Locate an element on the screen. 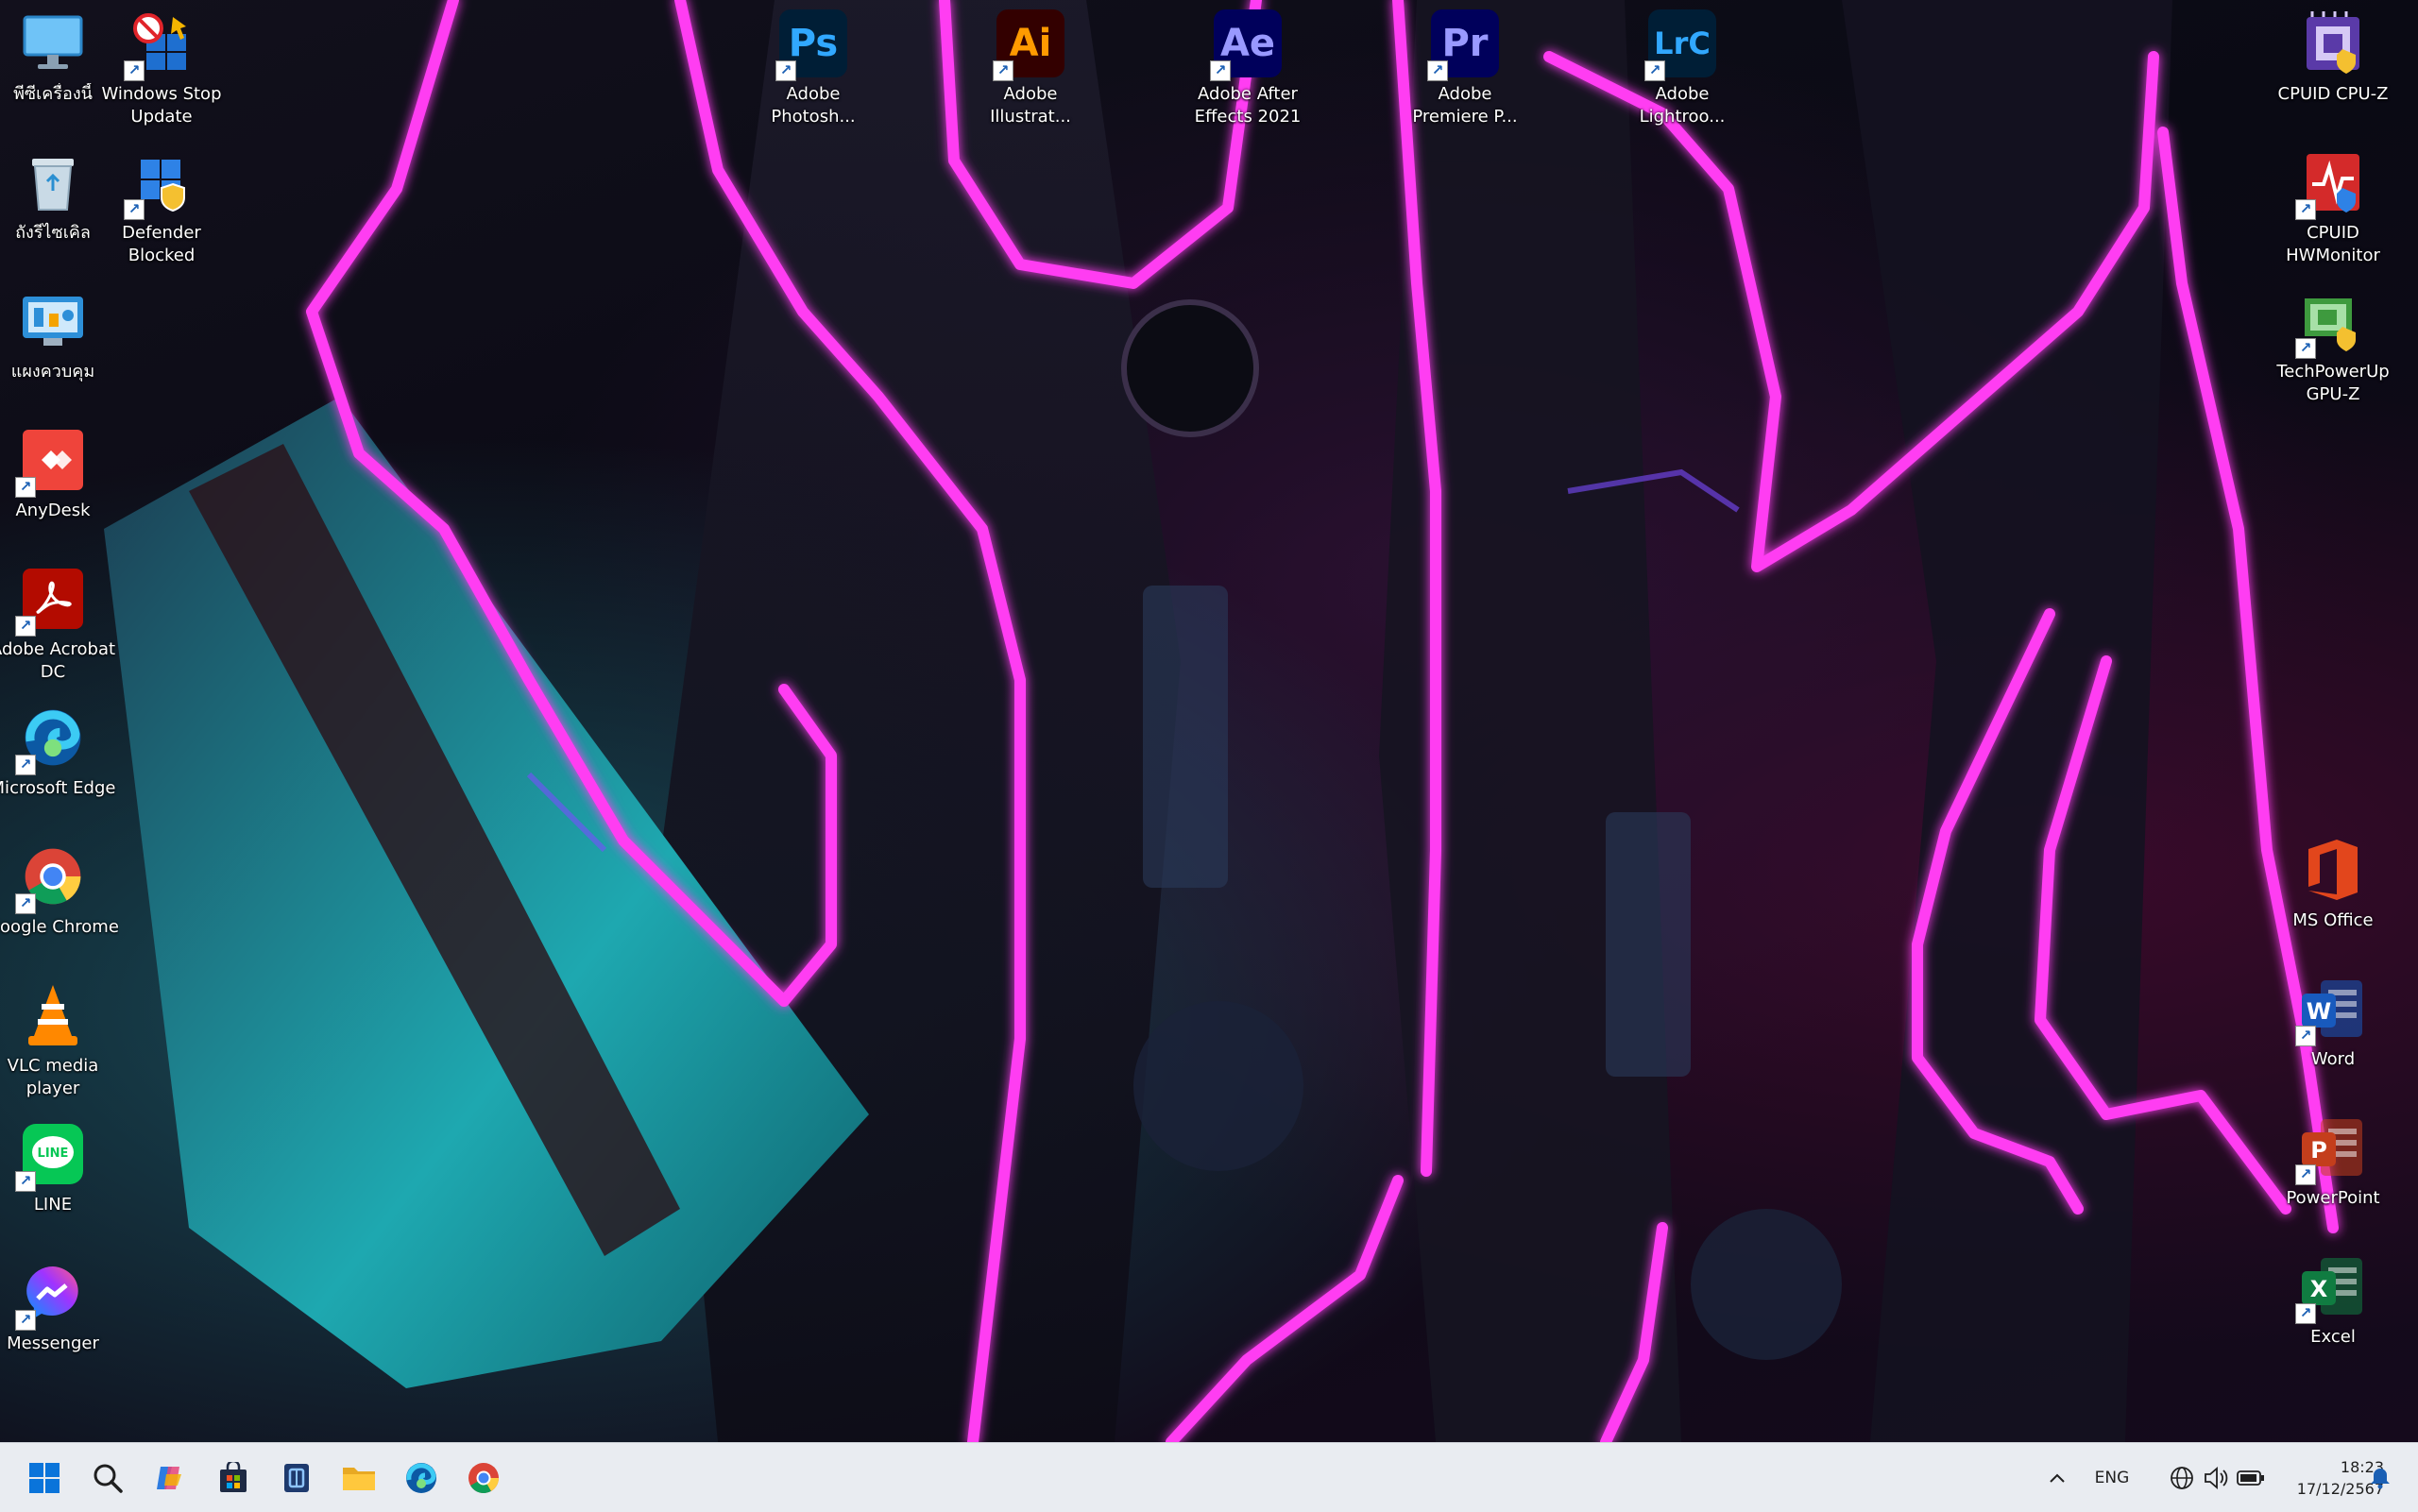 This screenshot has width=2418, height=1512. desktop-icon-label: AnyDesk is located at coordinates (53, 511).